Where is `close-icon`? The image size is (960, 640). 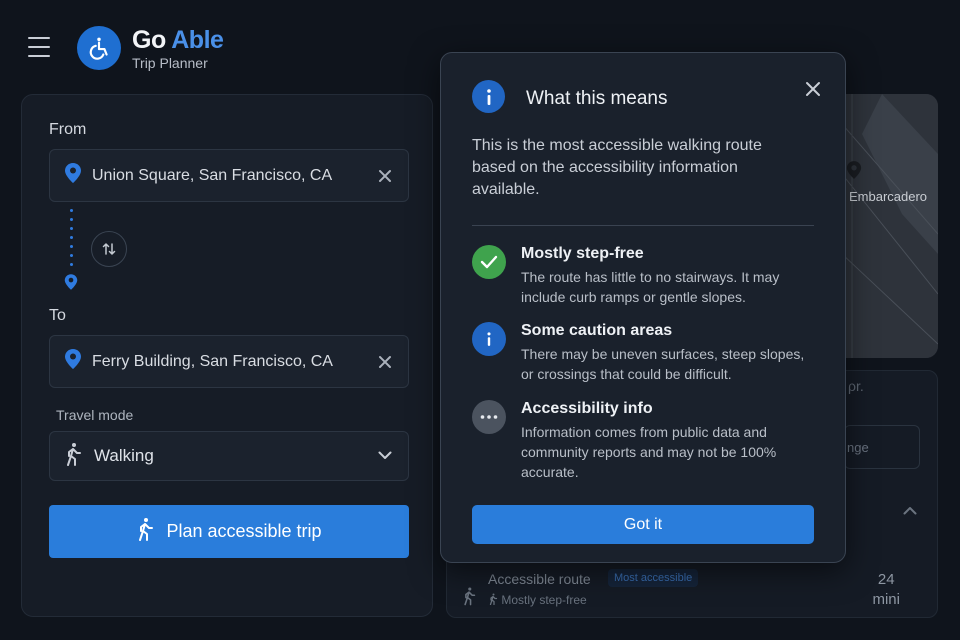
close-icon is located at coordinates (813, 89).